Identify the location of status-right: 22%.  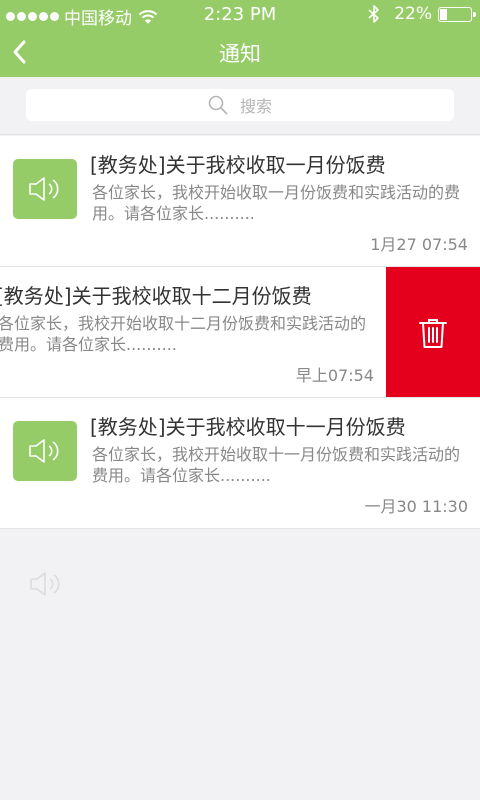
(422, 14).